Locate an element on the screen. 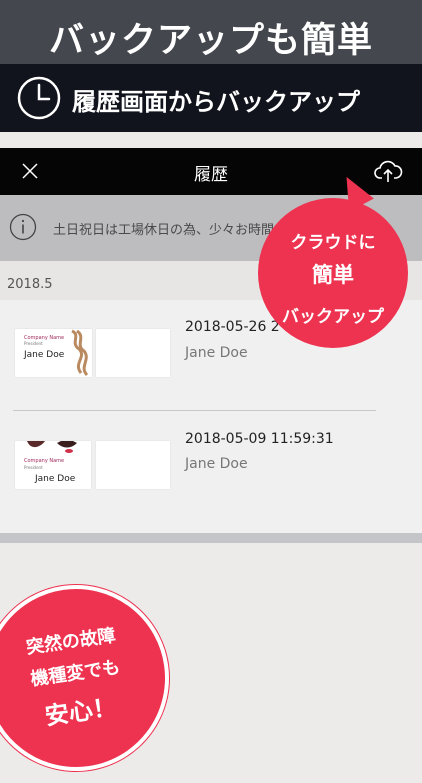  clock-icon is located at coordinates (39, 98).